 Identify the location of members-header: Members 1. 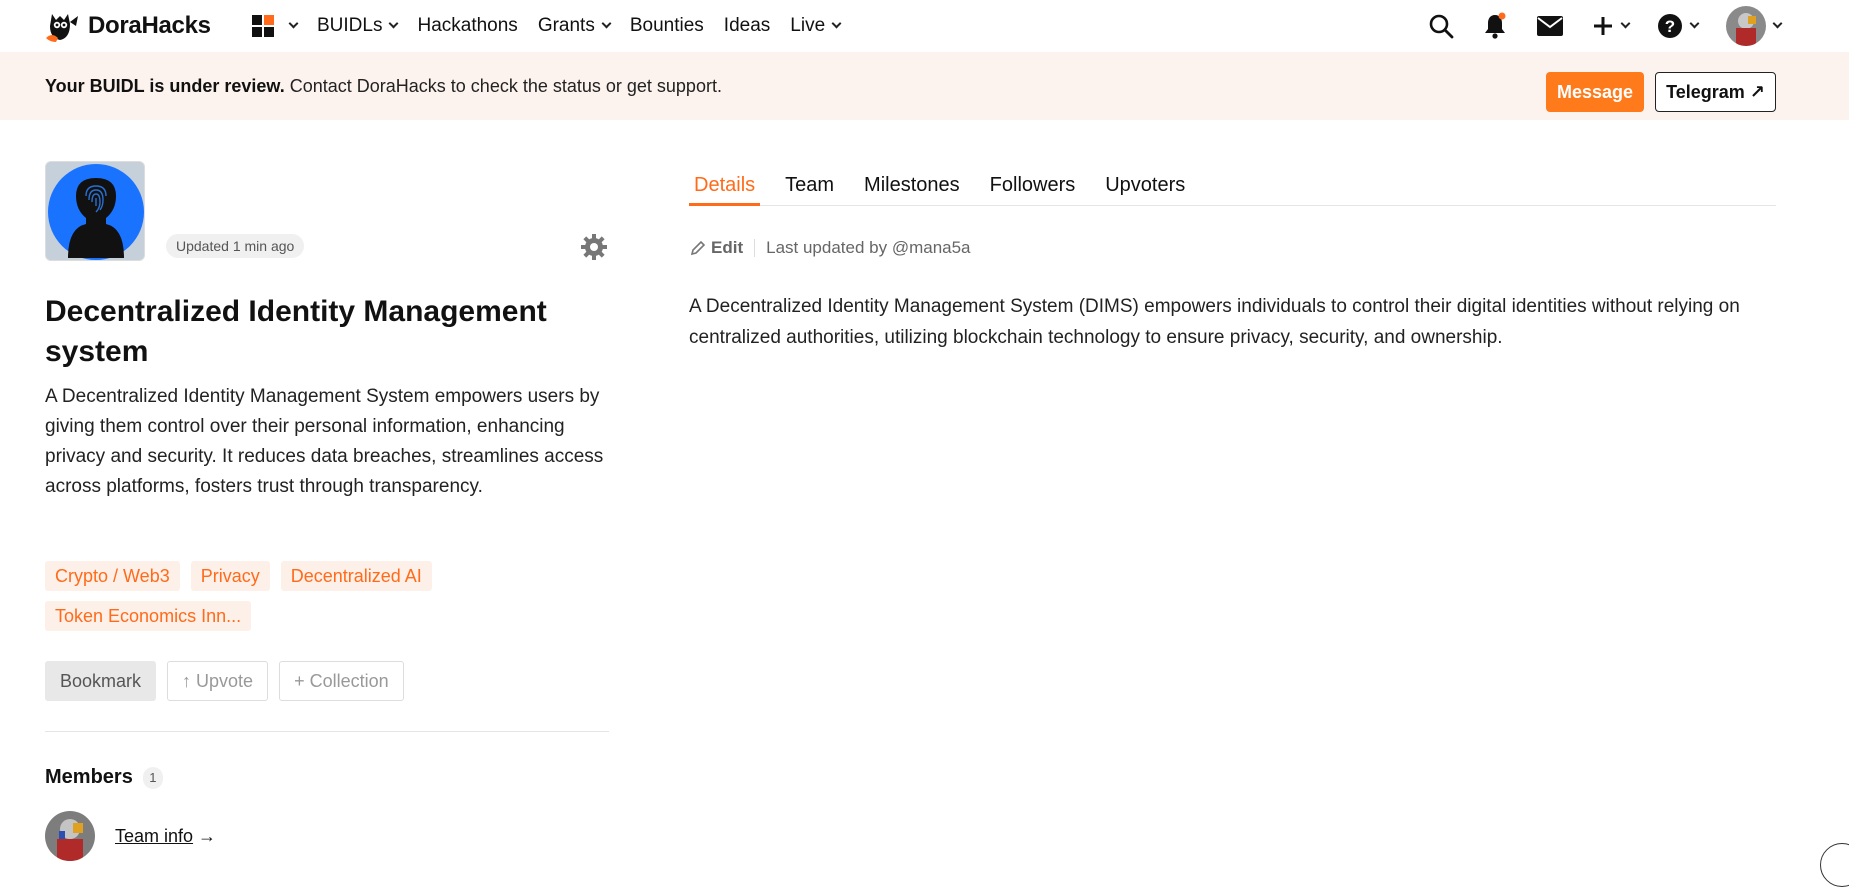
(104, 777).